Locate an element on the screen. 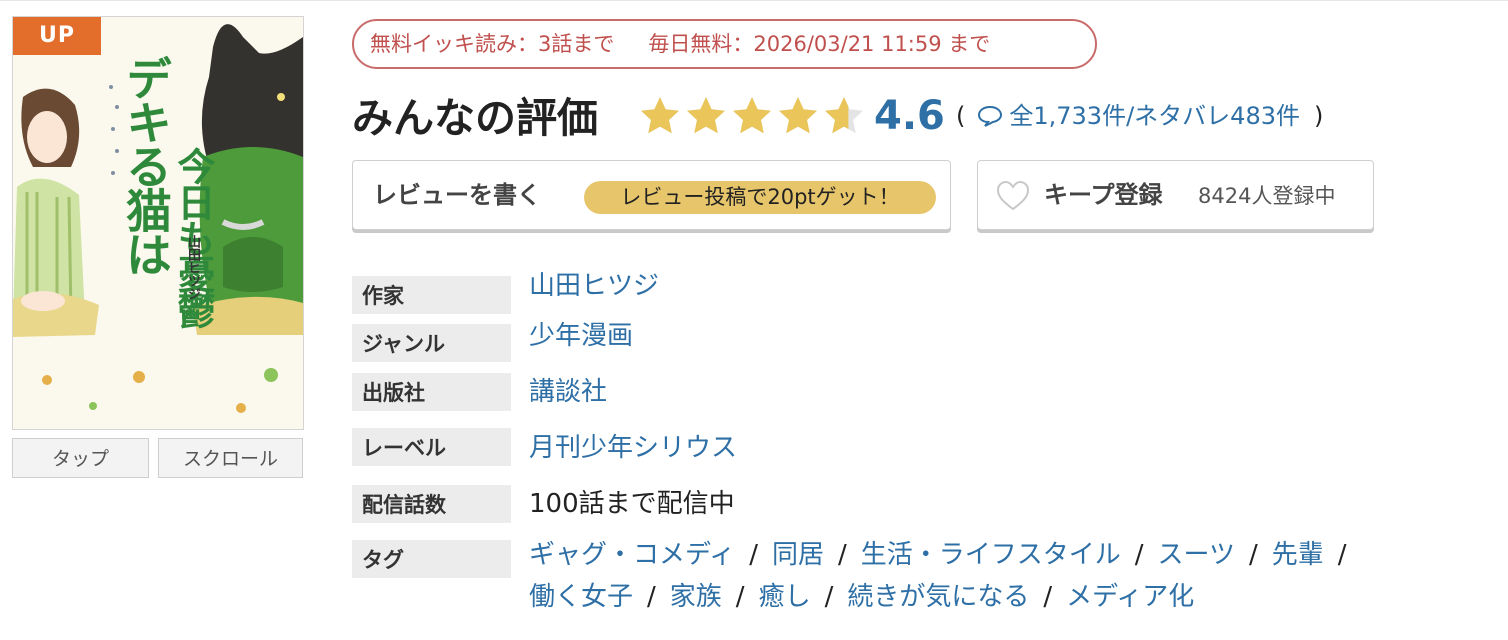  tag-link: ギャグ・コメディ is located at coordinates (632, 555).